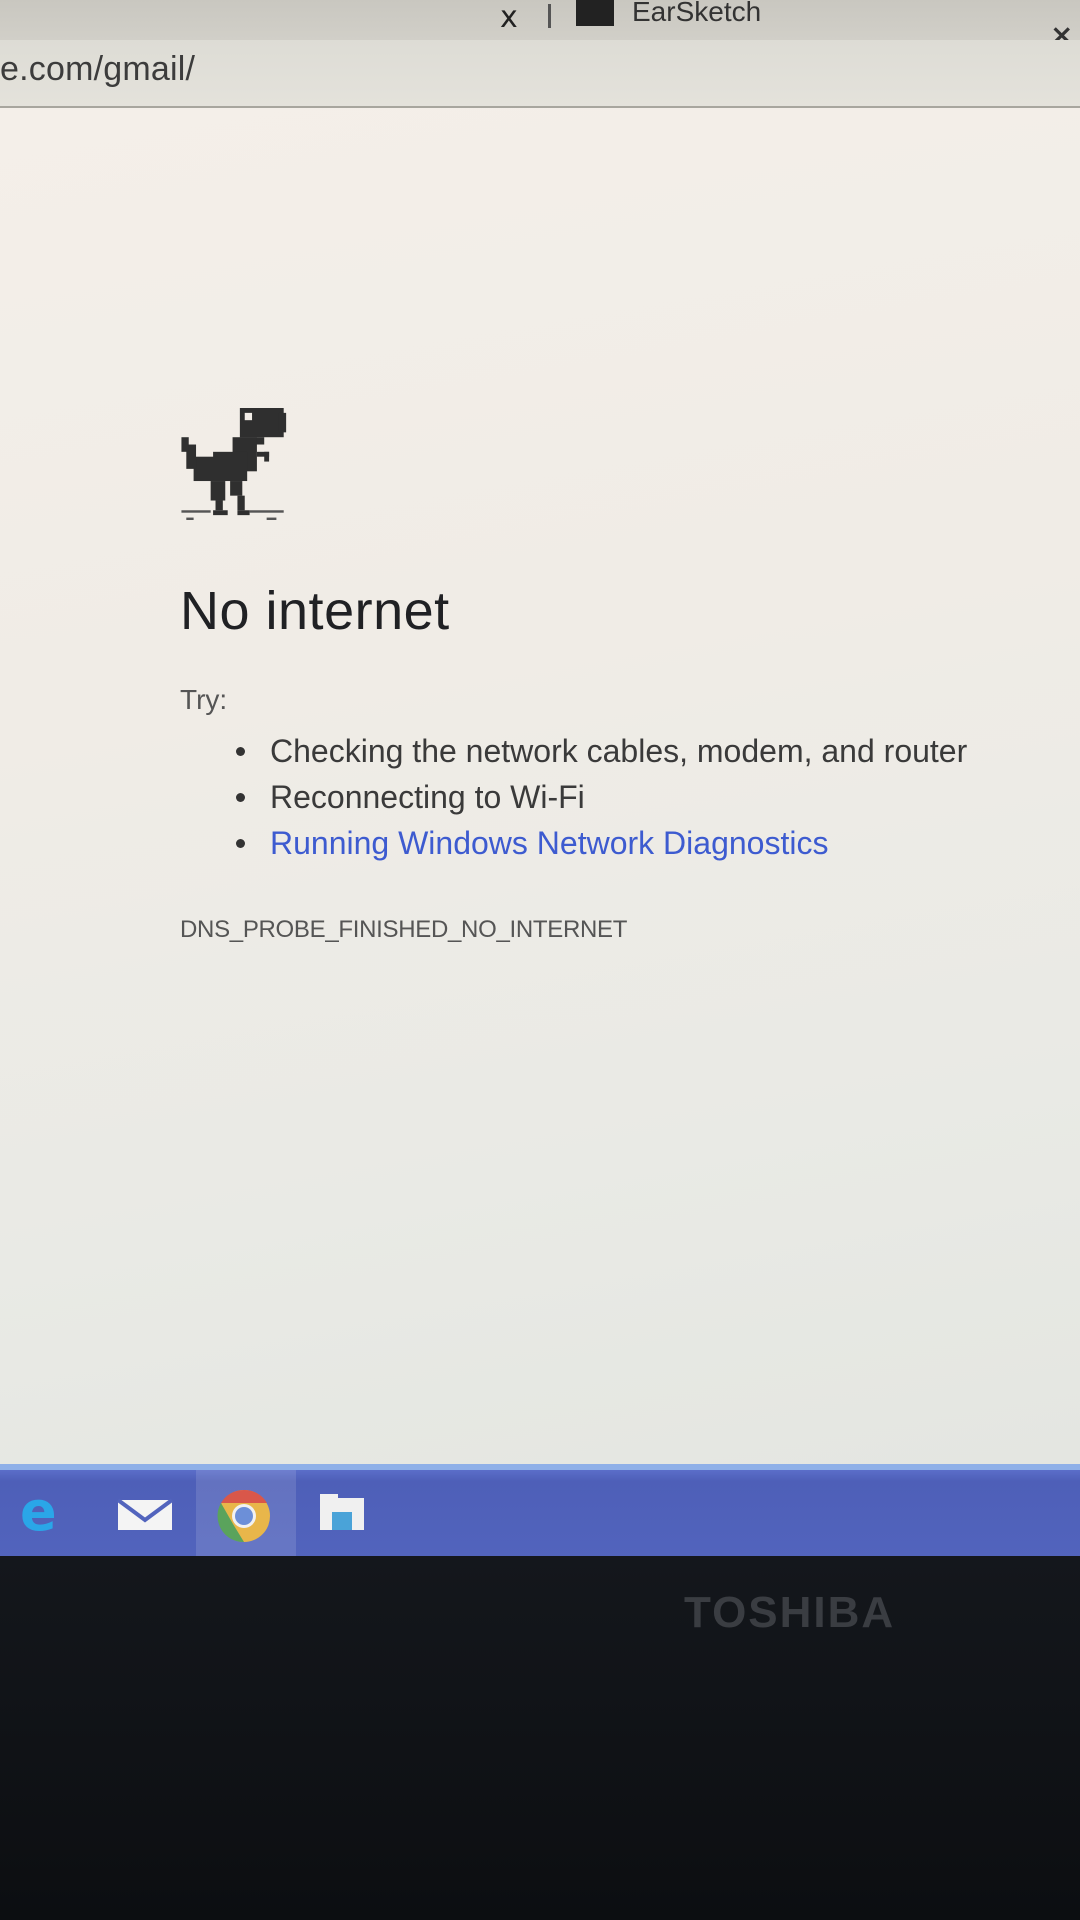  I want to click on try-label: Try:, so click(204, 699).